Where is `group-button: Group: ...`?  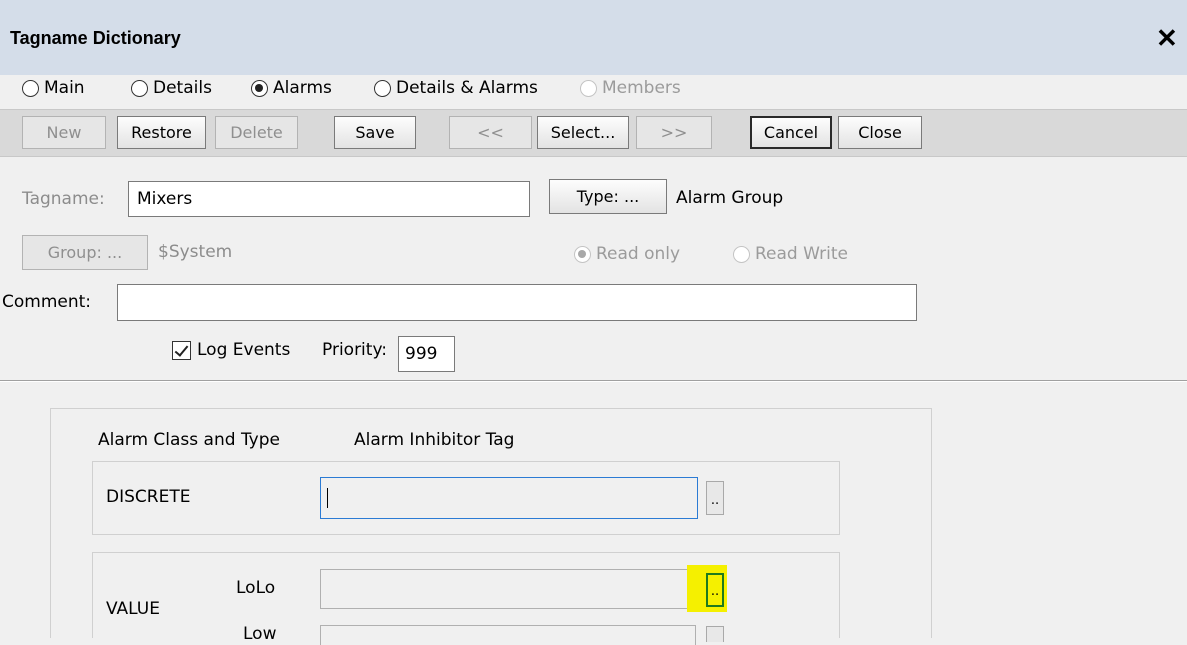 group-button: Group: ... is located at coordinates (85, 252).